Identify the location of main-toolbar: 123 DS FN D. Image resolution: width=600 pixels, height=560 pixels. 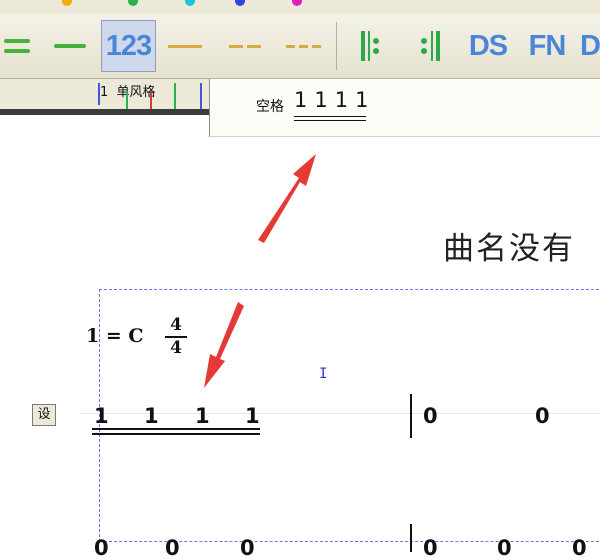
(300, 46).